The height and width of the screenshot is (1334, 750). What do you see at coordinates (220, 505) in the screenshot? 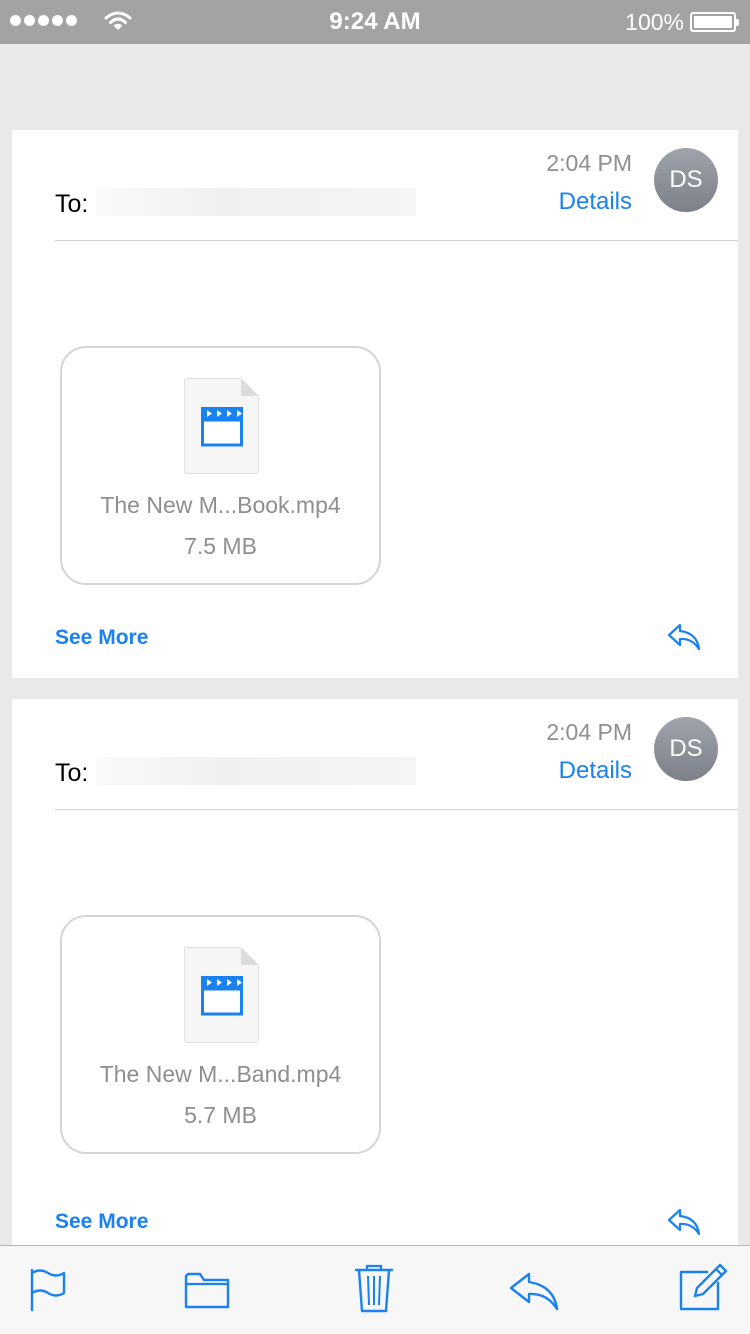
I see `attachment-name: The New M...Book.mp4` at bounding box center [220, 505].